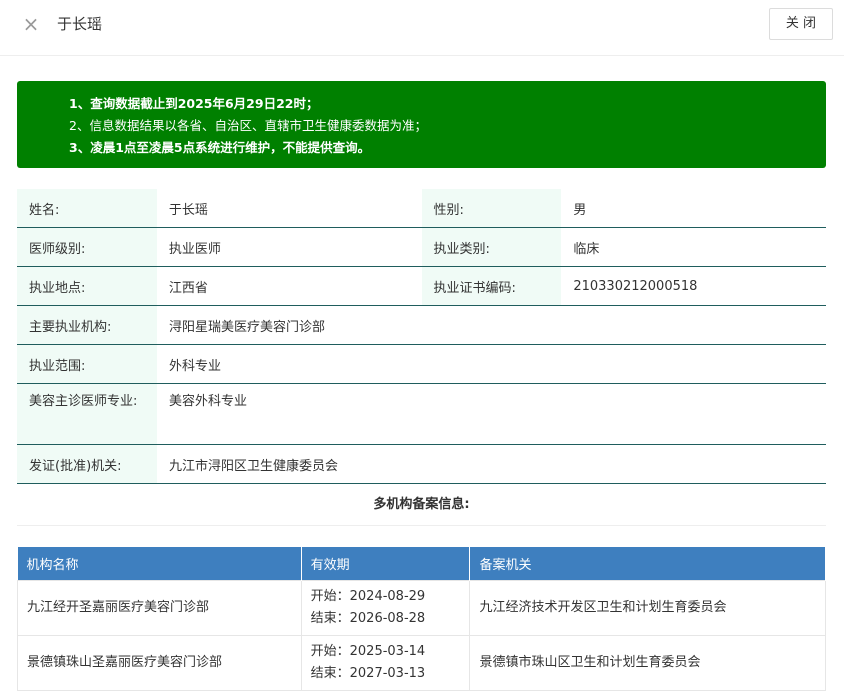 The width and height of the screenshot is (844, 698). What do you see at coordinates (647, 563) in the screenshot?
I see `col-header-authority: 备案机关` at bounding box center [647, 563].